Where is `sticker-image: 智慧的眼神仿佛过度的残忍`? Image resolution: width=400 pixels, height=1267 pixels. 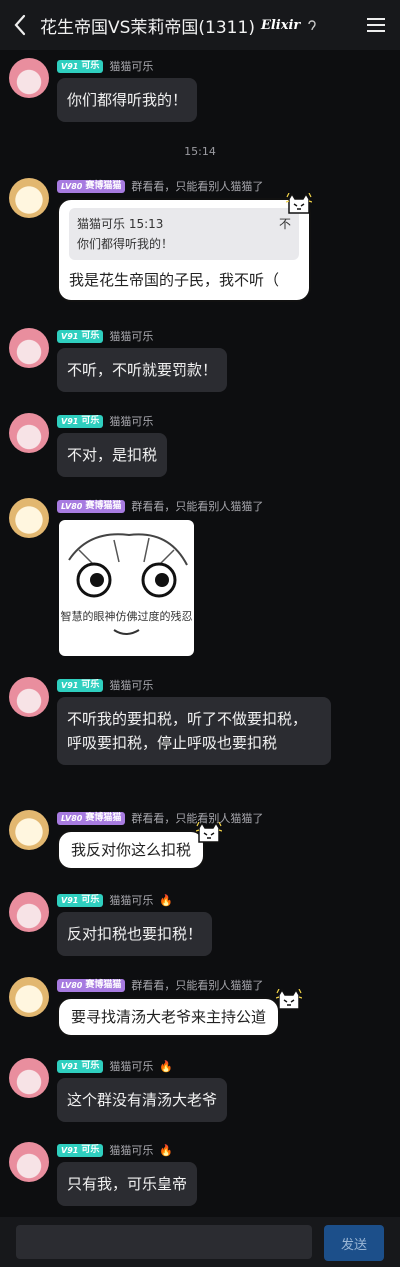
sticker-image: 智慧的眼神仿佛过度的残忍 is located at coordinates (126, 588).